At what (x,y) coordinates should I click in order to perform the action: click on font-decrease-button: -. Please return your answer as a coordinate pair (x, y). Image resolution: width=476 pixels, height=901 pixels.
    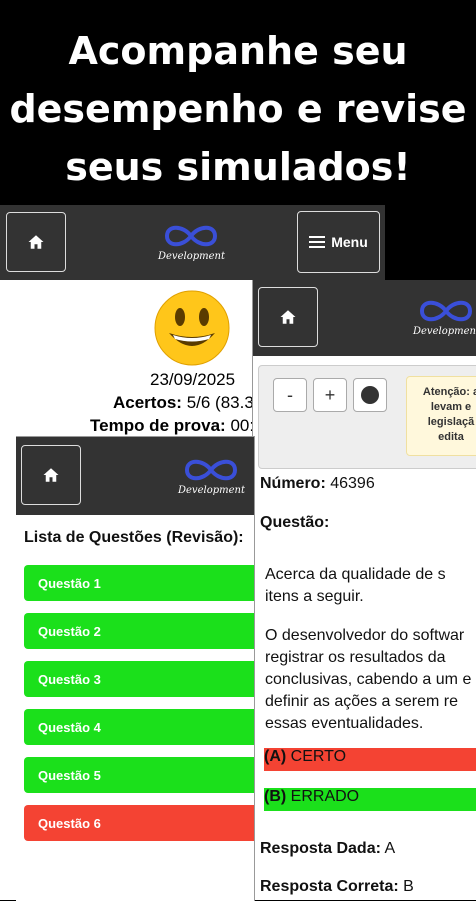
    Looking at the image, I should click on (290, 395).